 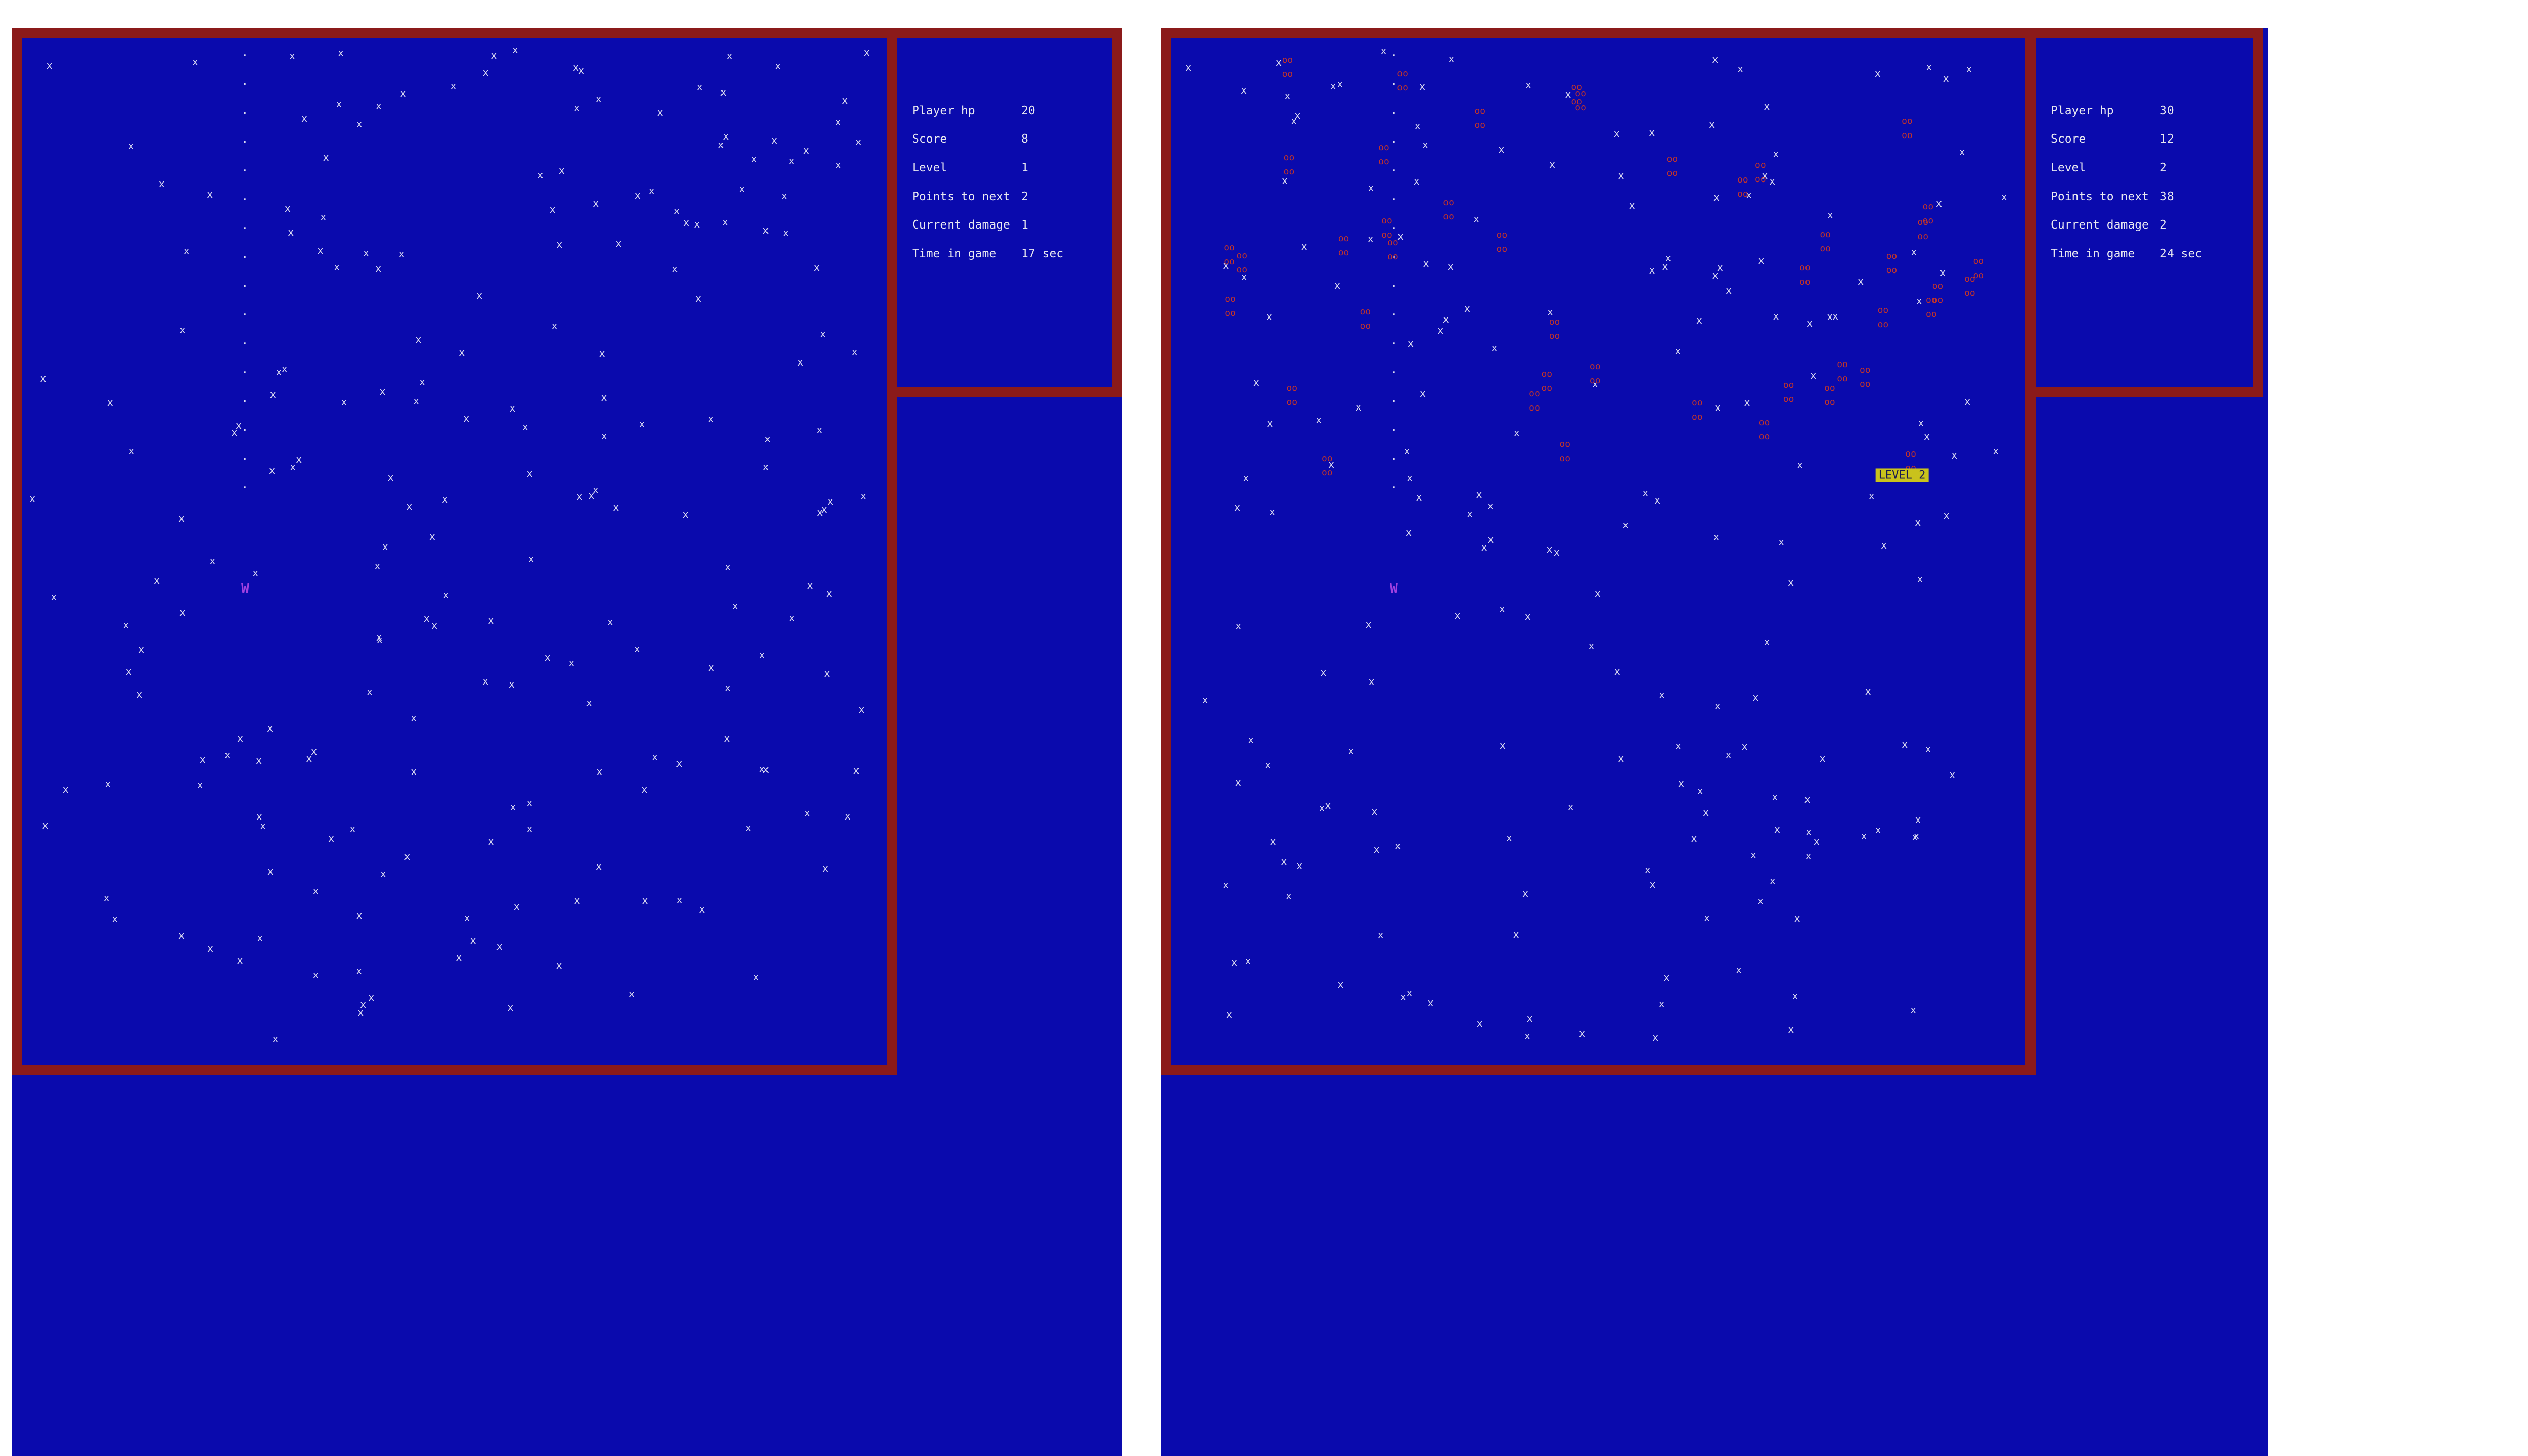 I want to click on stat-label: Player hp, so click(x=2082, y=110).